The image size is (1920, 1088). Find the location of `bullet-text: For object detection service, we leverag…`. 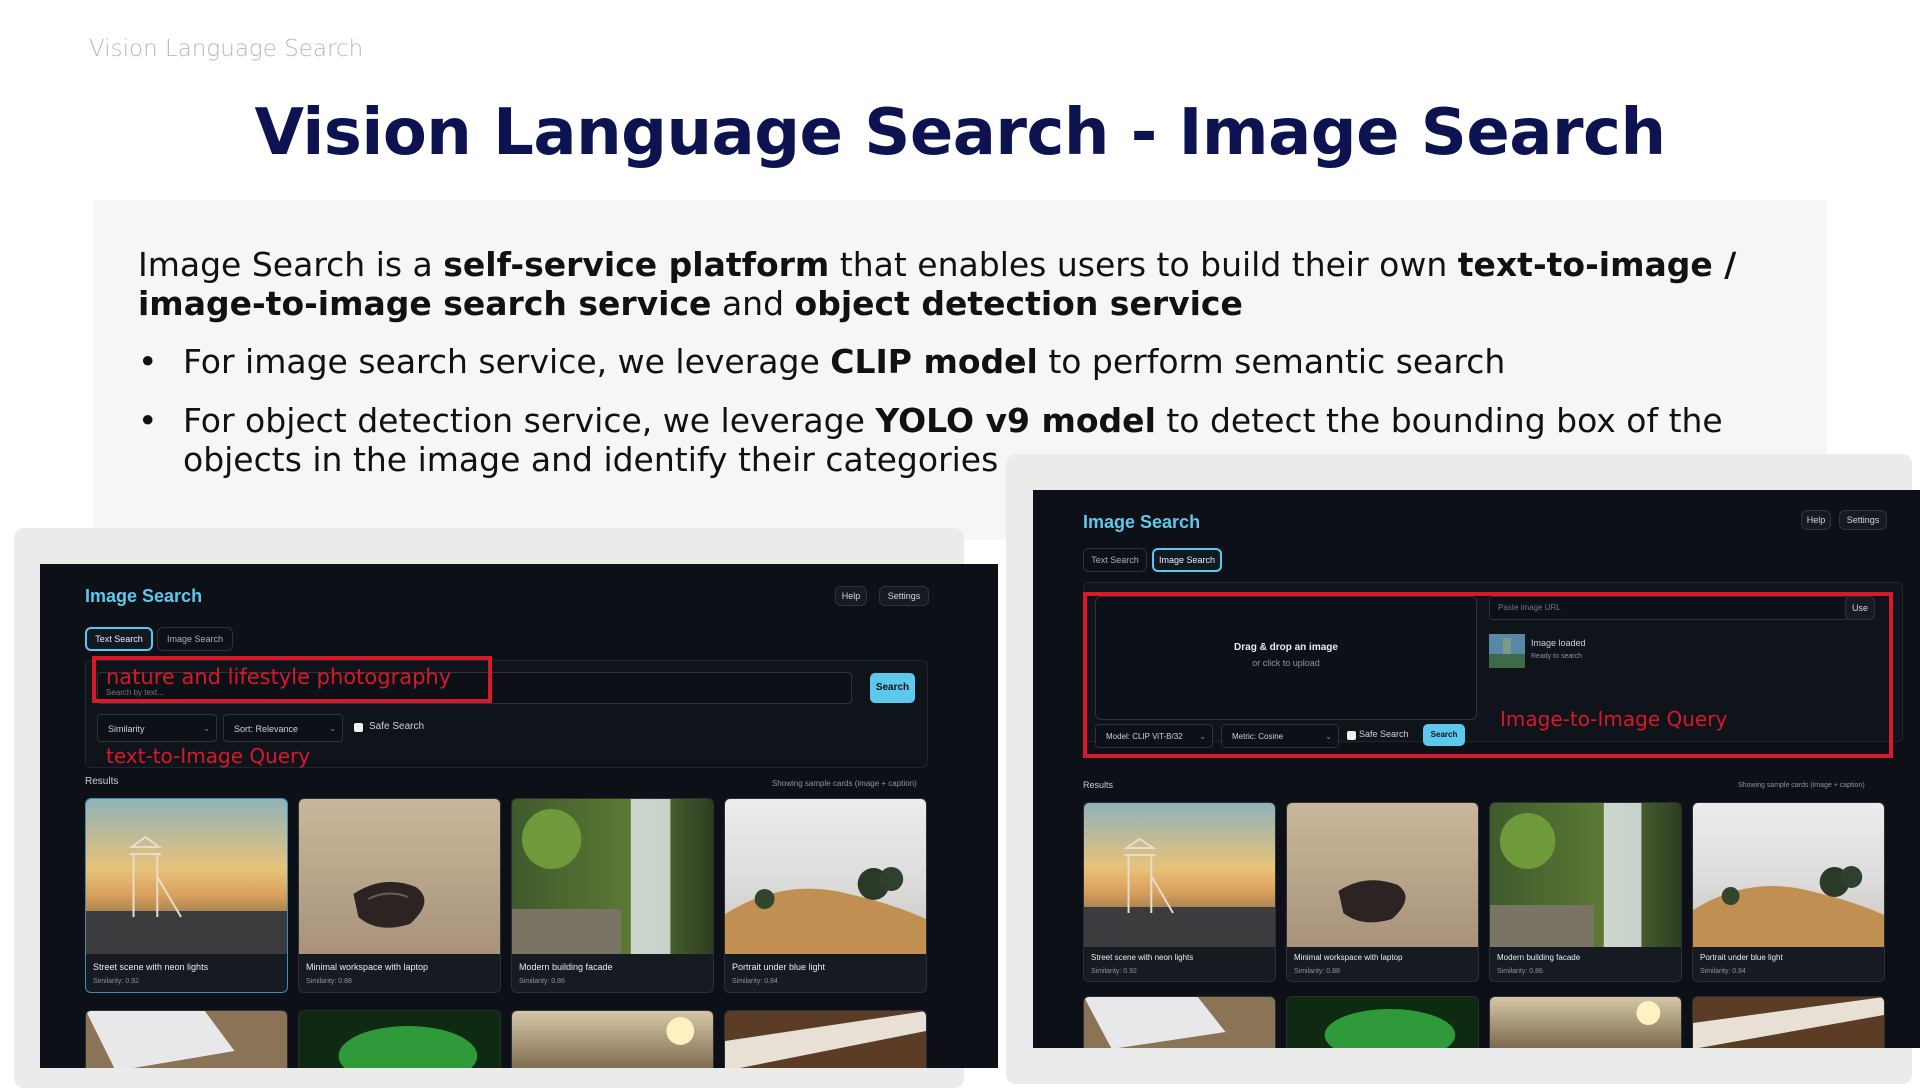

bullet-text: For object detection service, we leverag… is located at coordinates (529, 420).